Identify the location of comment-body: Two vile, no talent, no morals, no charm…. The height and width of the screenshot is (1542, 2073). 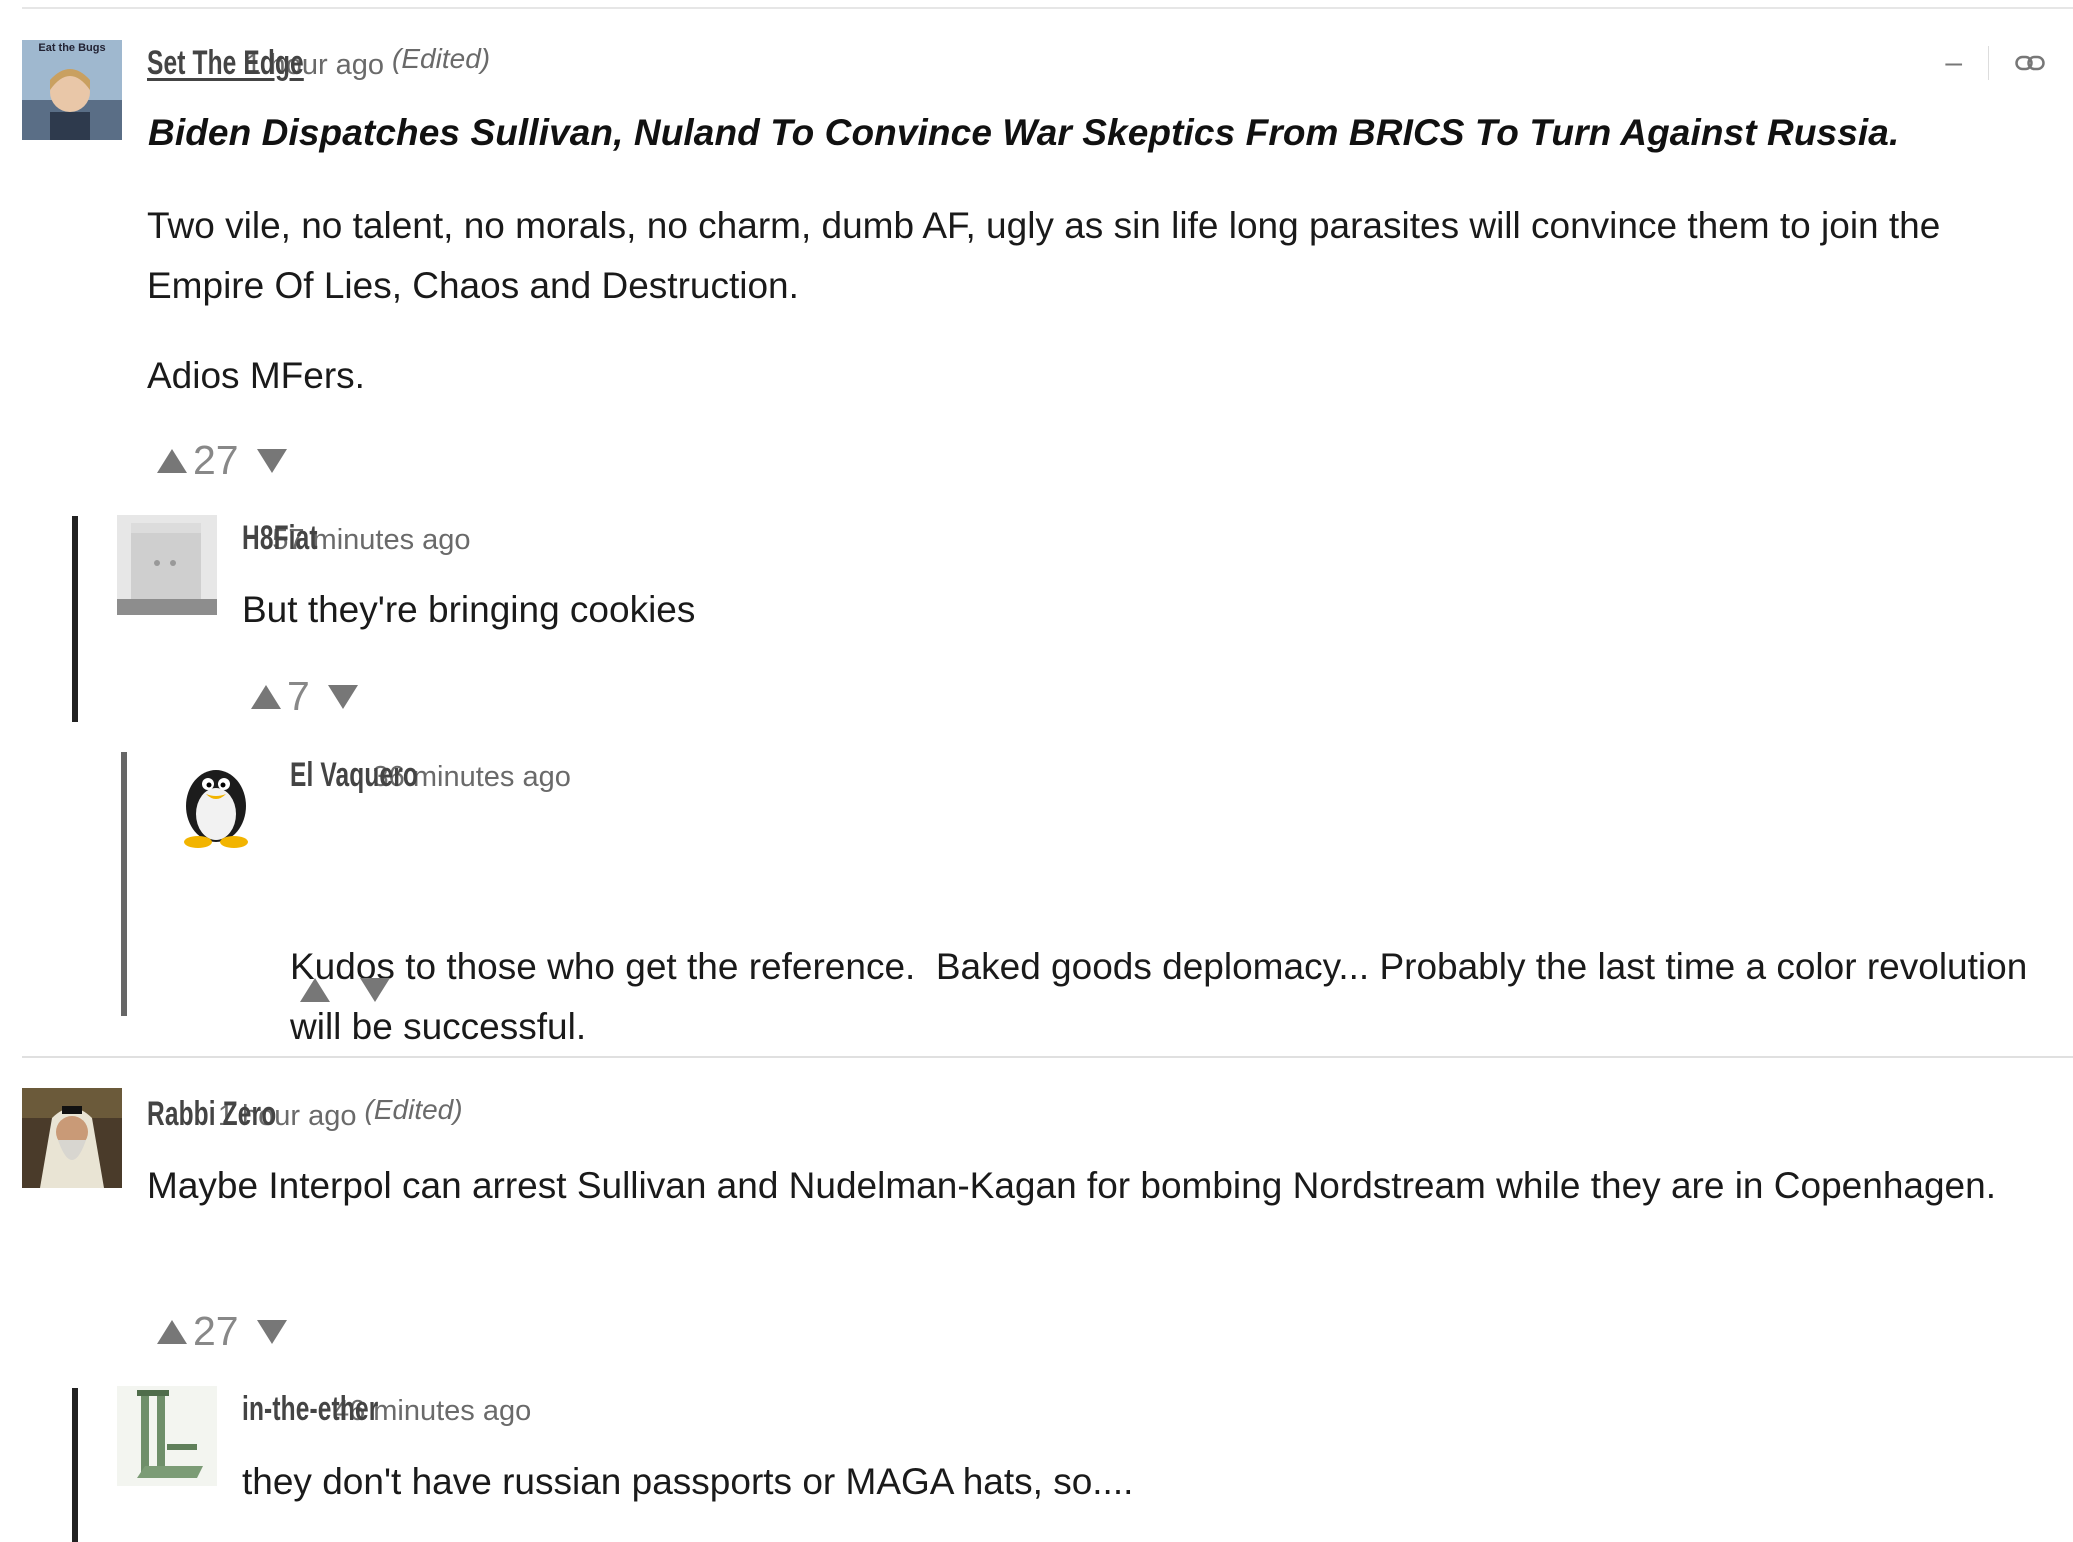
(1092, 316).